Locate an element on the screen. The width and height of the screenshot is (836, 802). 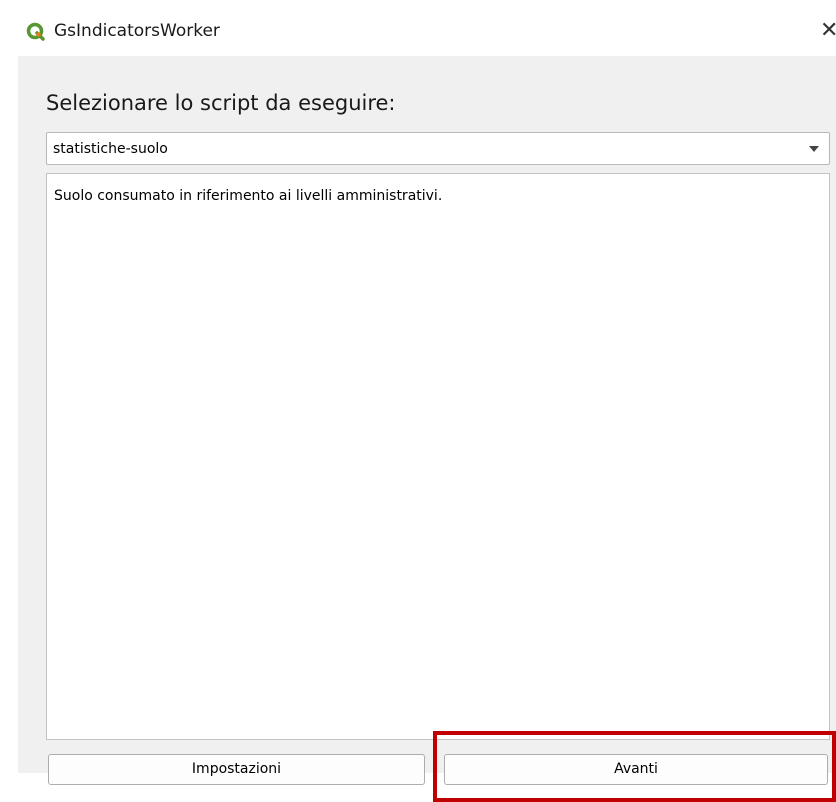
chevron-down-icon is located at coordinates (814, 149).